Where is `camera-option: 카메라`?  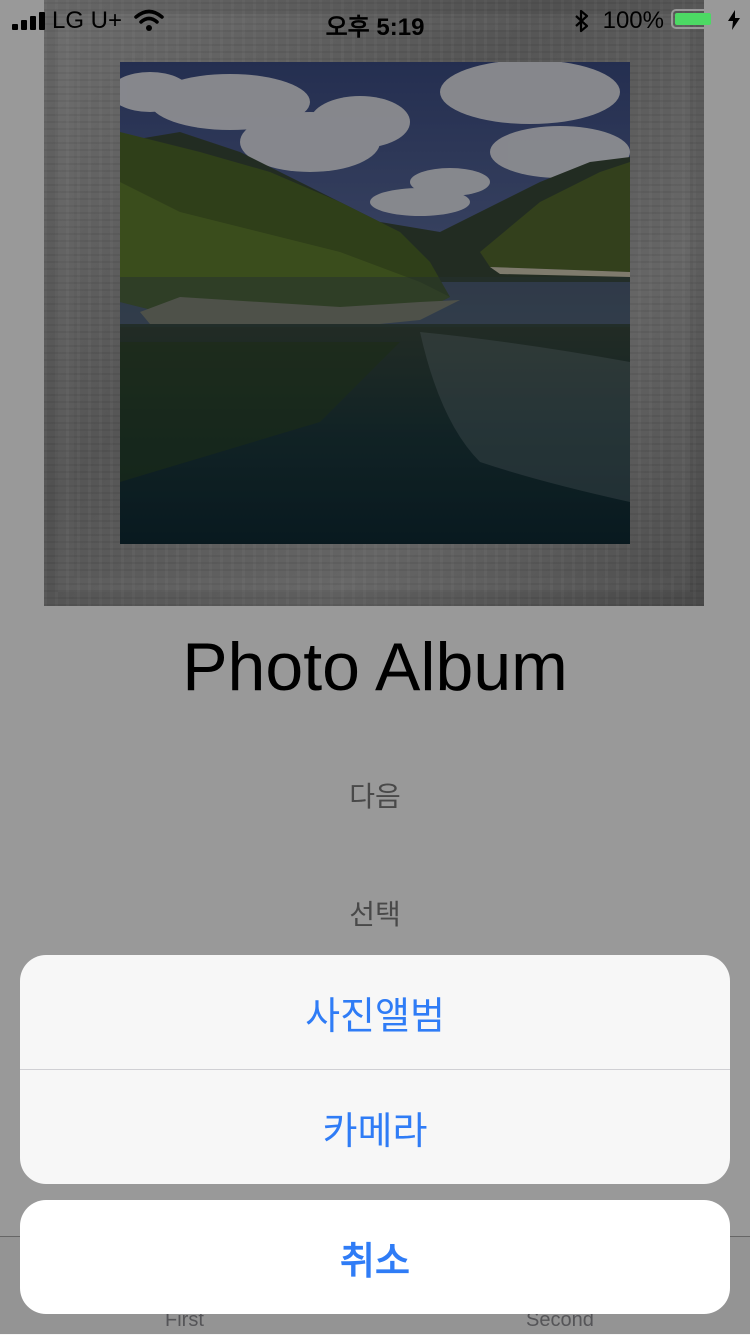 camera-option: 카메라 is located at coordinates (375, 1127).